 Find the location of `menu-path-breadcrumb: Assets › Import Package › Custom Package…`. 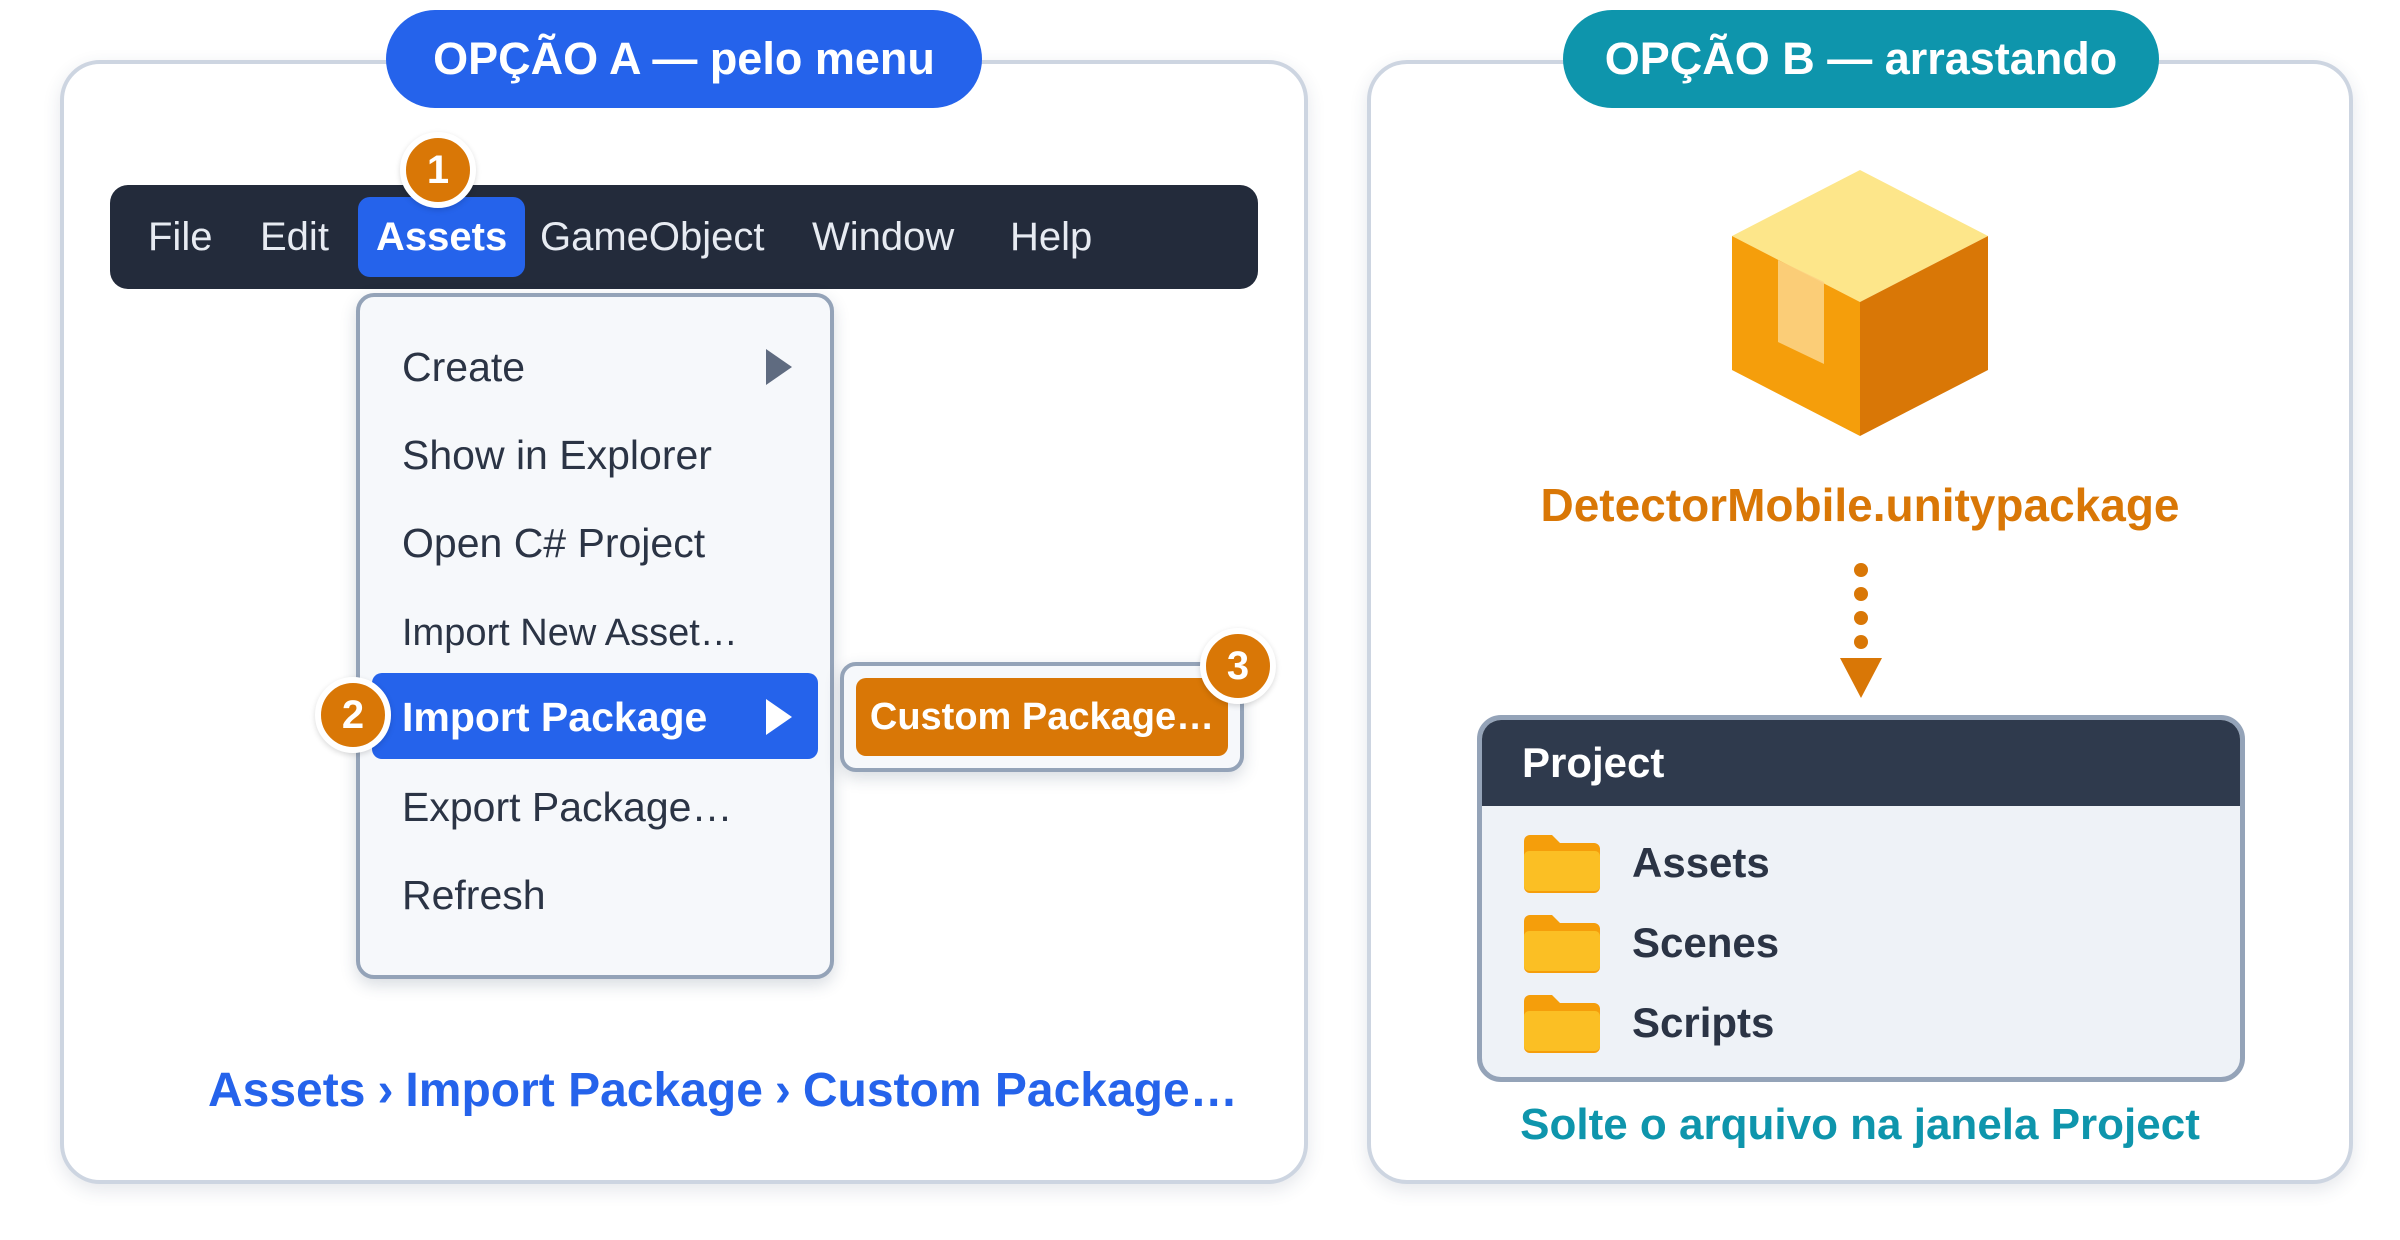

menu-path-breadcrumb: Assets › Import Package › Custom Package… is located at coordinates (723, 1090).